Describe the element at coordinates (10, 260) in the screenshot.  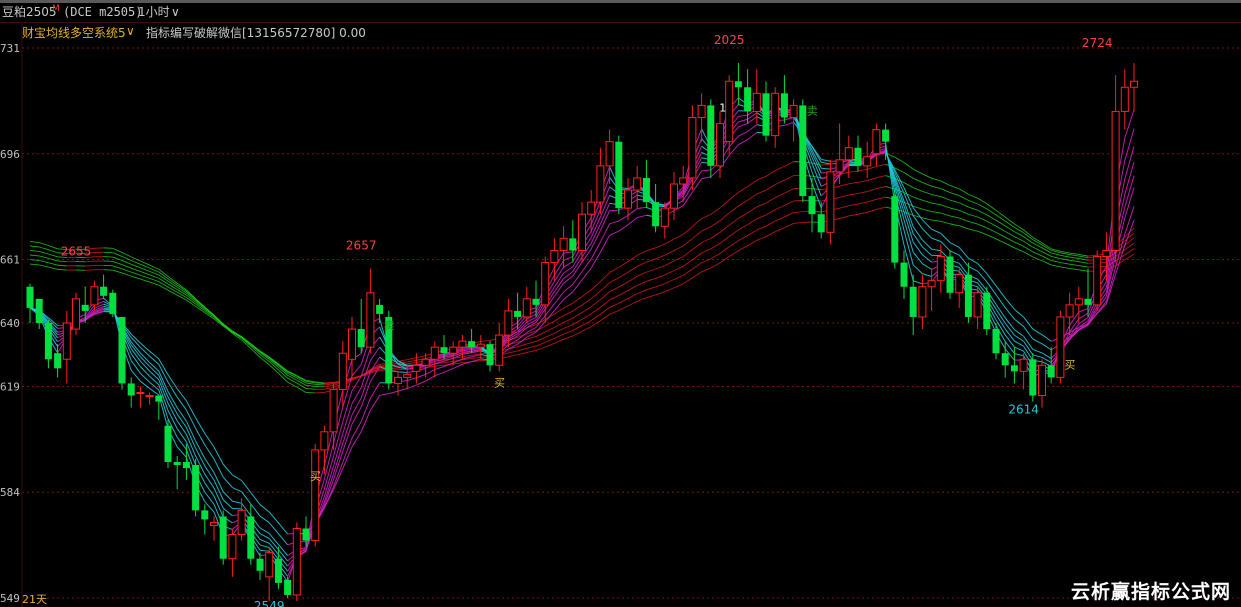
I see `y-tick-label: 661` at that location.